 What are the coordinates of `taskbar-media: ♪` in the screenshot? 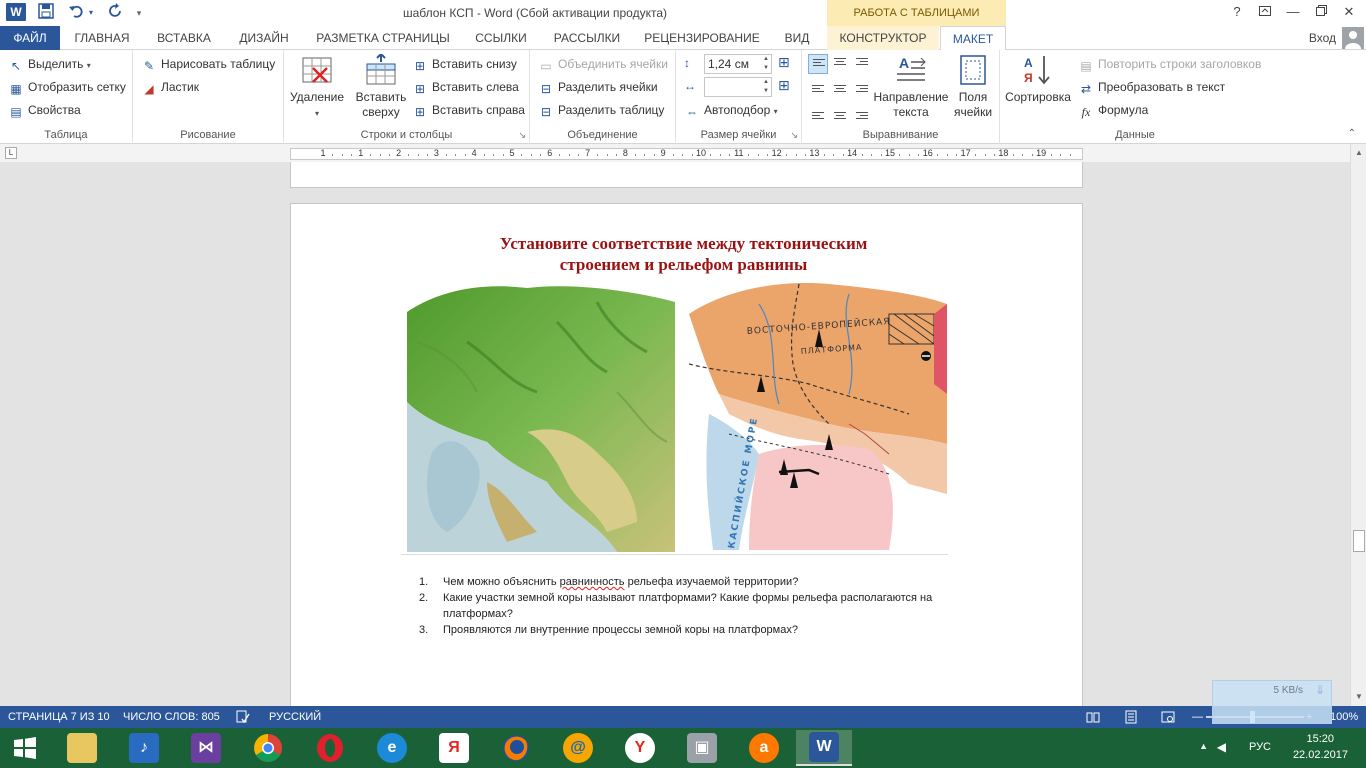 It's located at (144, 748).